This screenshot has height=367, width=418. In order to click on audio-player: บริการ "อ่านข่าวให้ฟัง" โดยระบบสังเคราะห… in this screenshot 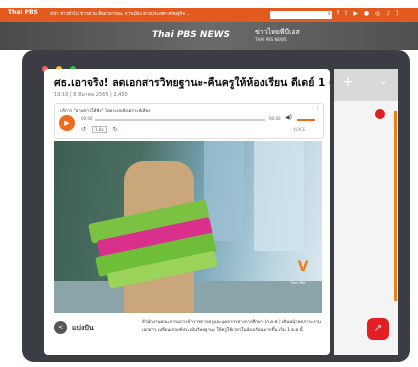, I will do `click(189, 121)`.